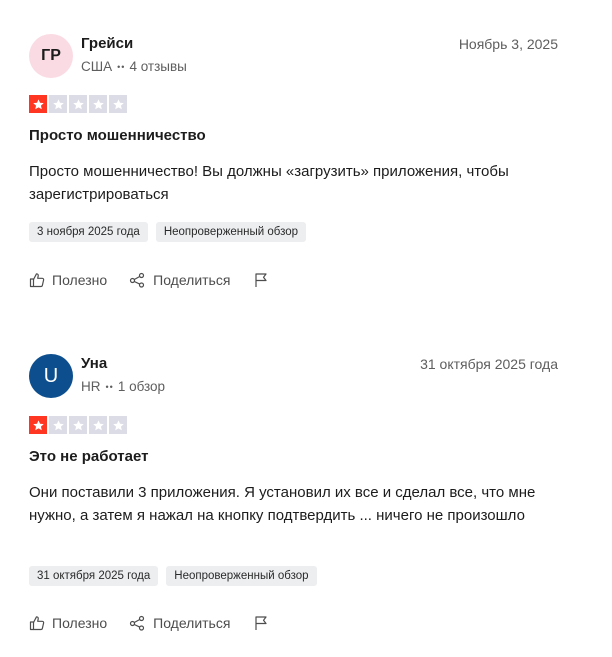 The width and height of the screenshot is (612, 657). What do you see at coordinates (107, 43) in the screenshot?
I see `reviewer-name: Грейси` at bounding box center [107, 43].